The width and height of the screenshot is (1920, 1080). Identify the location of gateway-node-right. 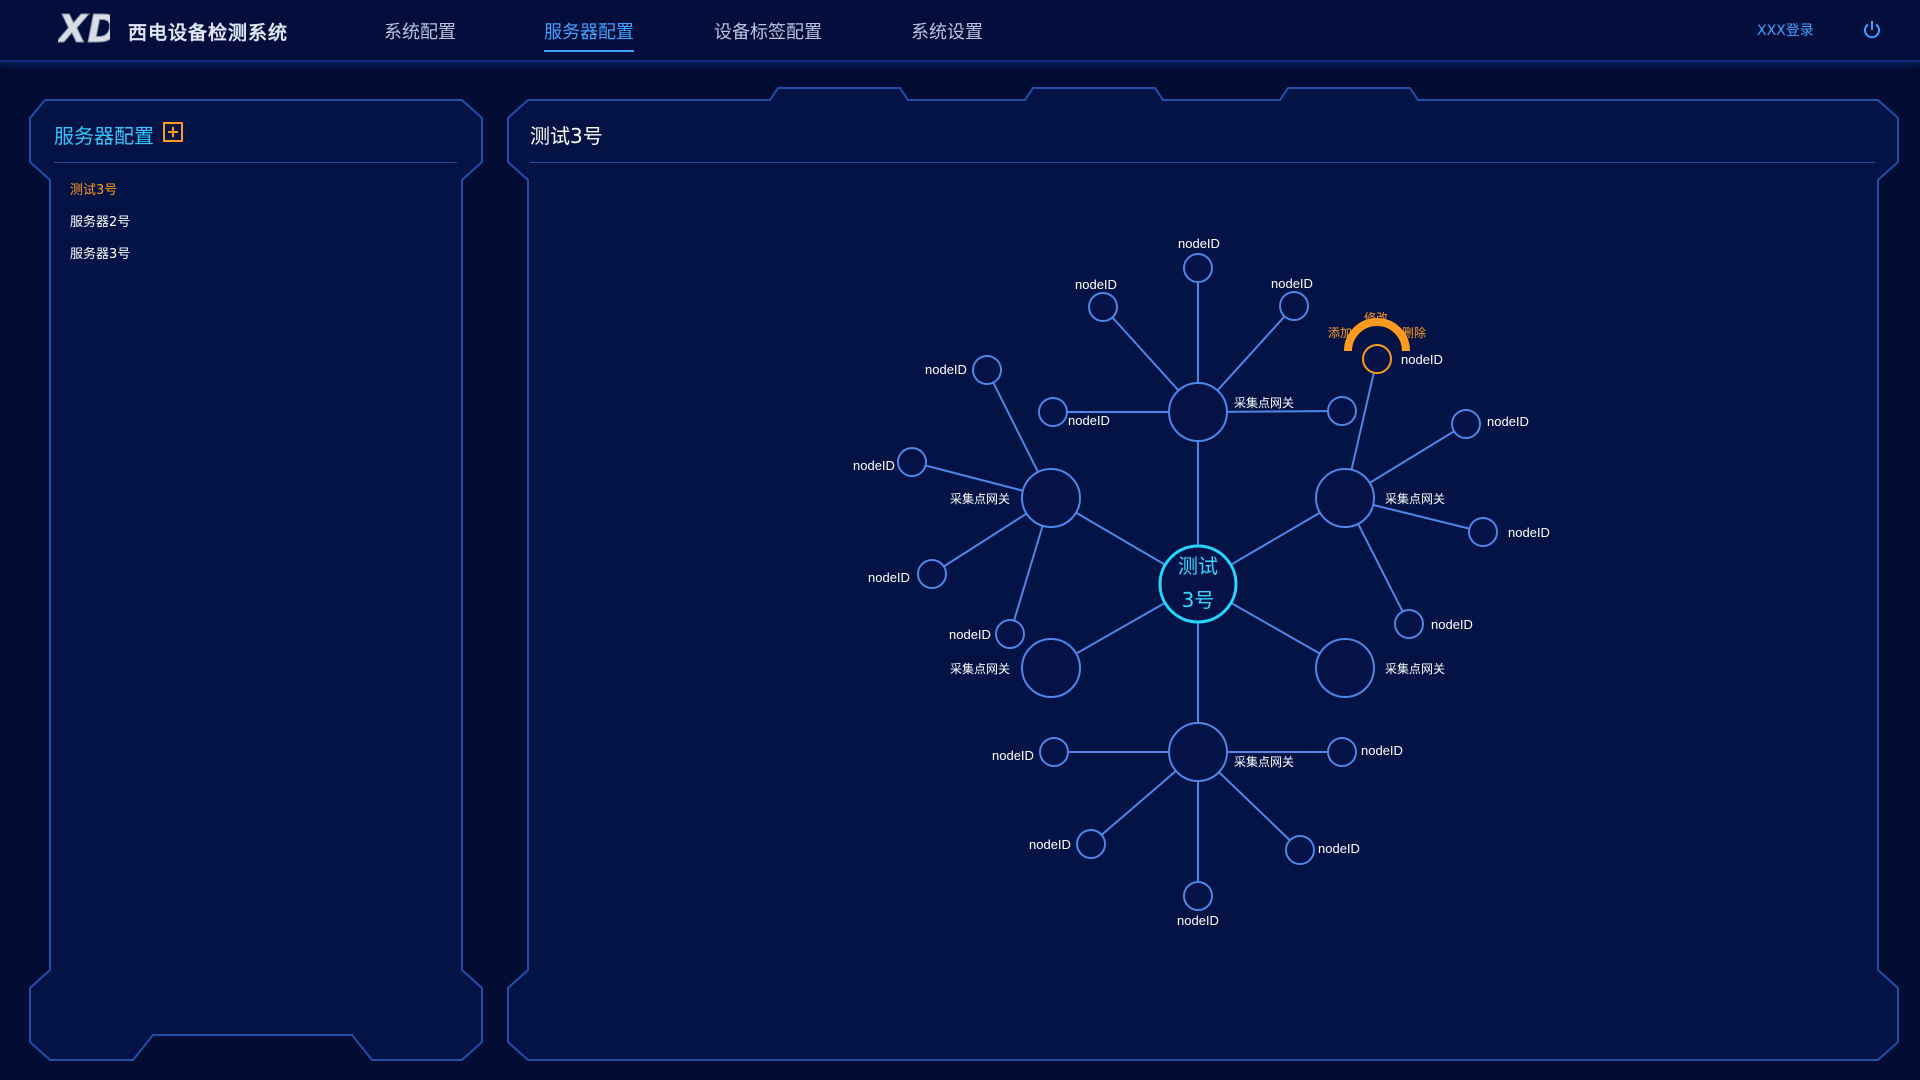
(1345, 498).